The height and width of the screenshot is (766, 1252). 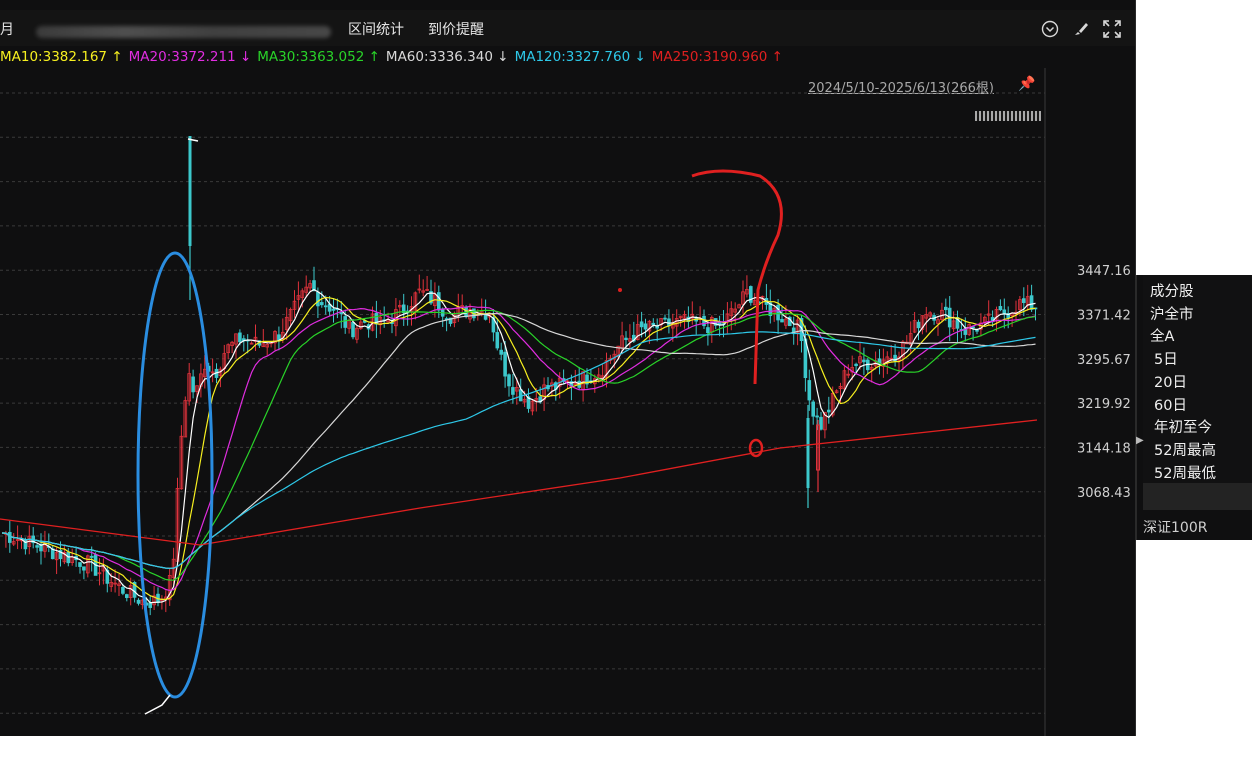 I want to click on y-tick-label: 3295.67, so click(x=1104, y=360).